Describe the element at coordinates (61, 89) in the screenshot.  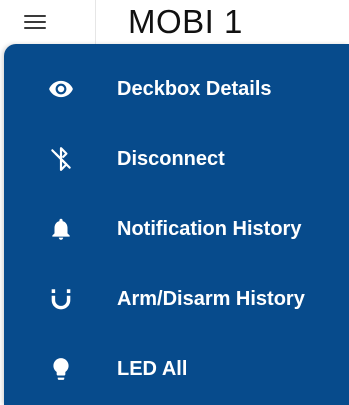
I see `eye-icon` at that location.